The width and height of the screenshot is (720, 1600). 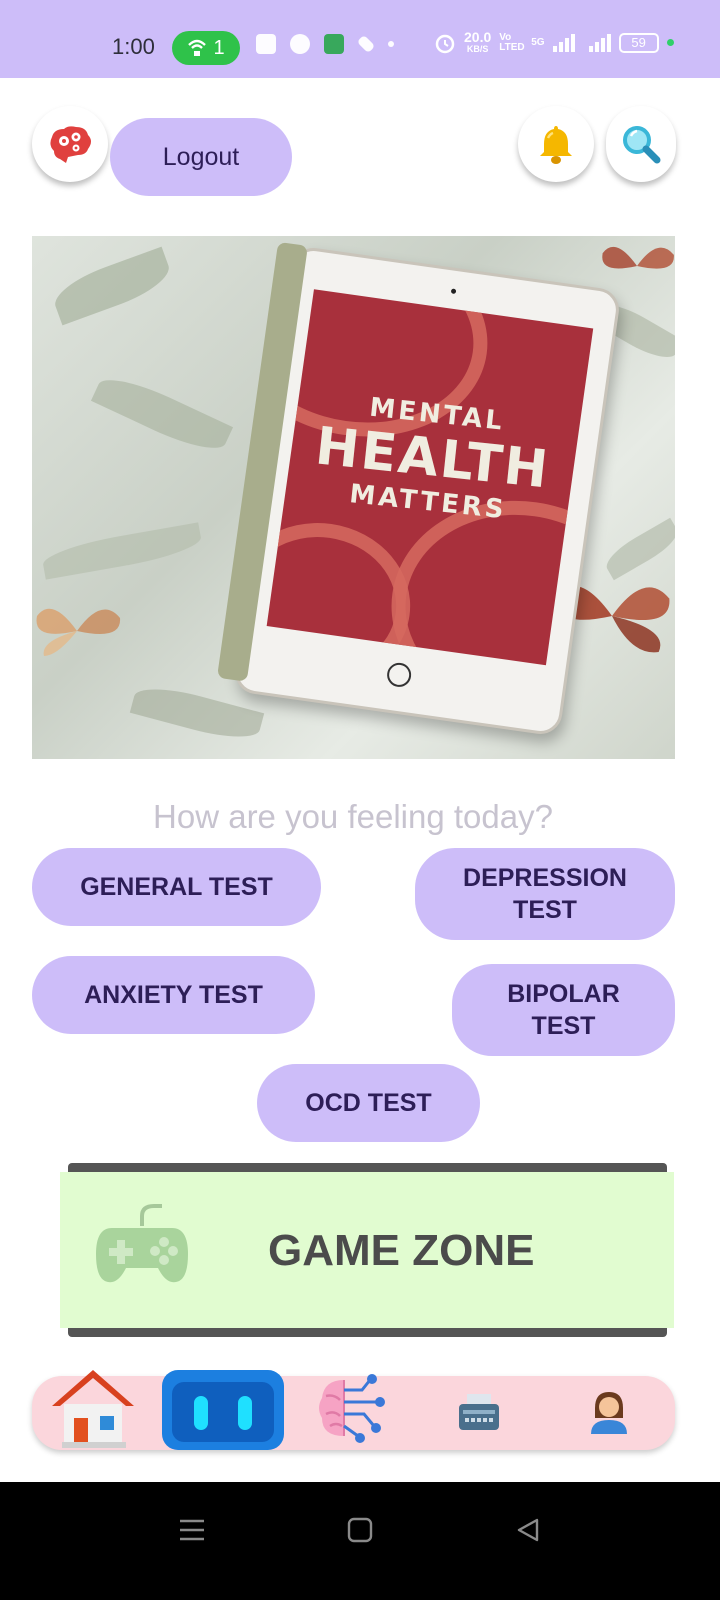 What do you see at coordinates (219, 47) in the screenshot?
I see `hotspot-count: 1` at bounding box center [219, 47].